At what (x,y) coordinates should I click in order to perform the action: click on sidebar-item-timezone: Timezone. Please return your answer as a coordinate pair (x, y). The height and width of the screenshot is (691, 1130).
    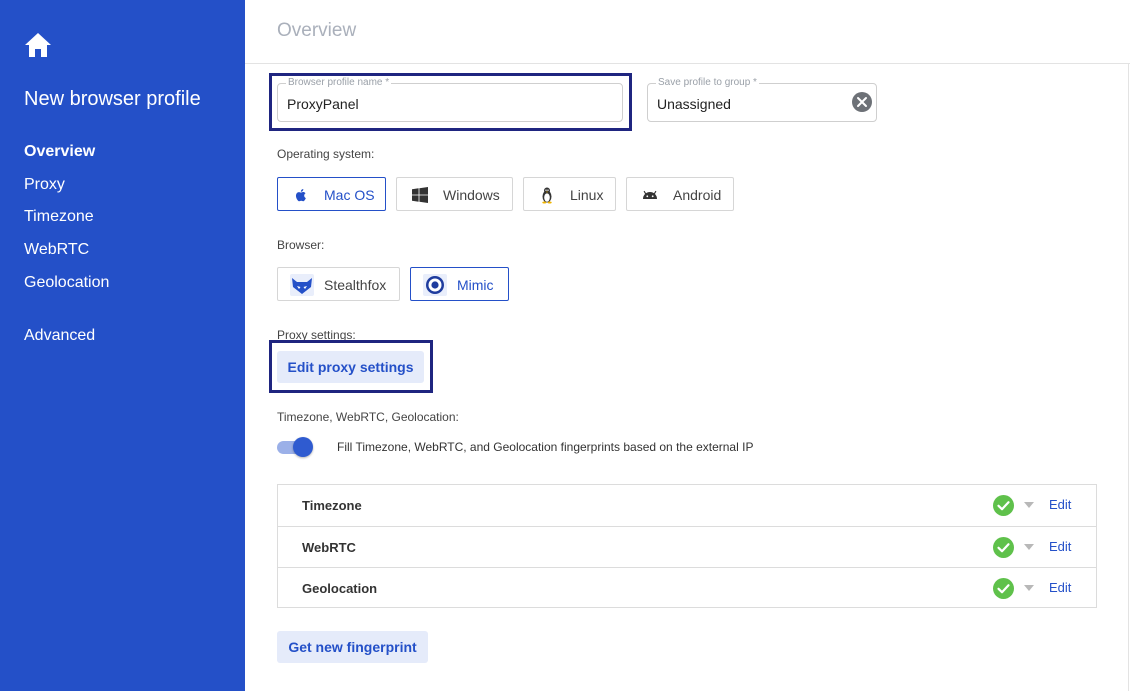
    Looking at the image, I should click on (59, 217).